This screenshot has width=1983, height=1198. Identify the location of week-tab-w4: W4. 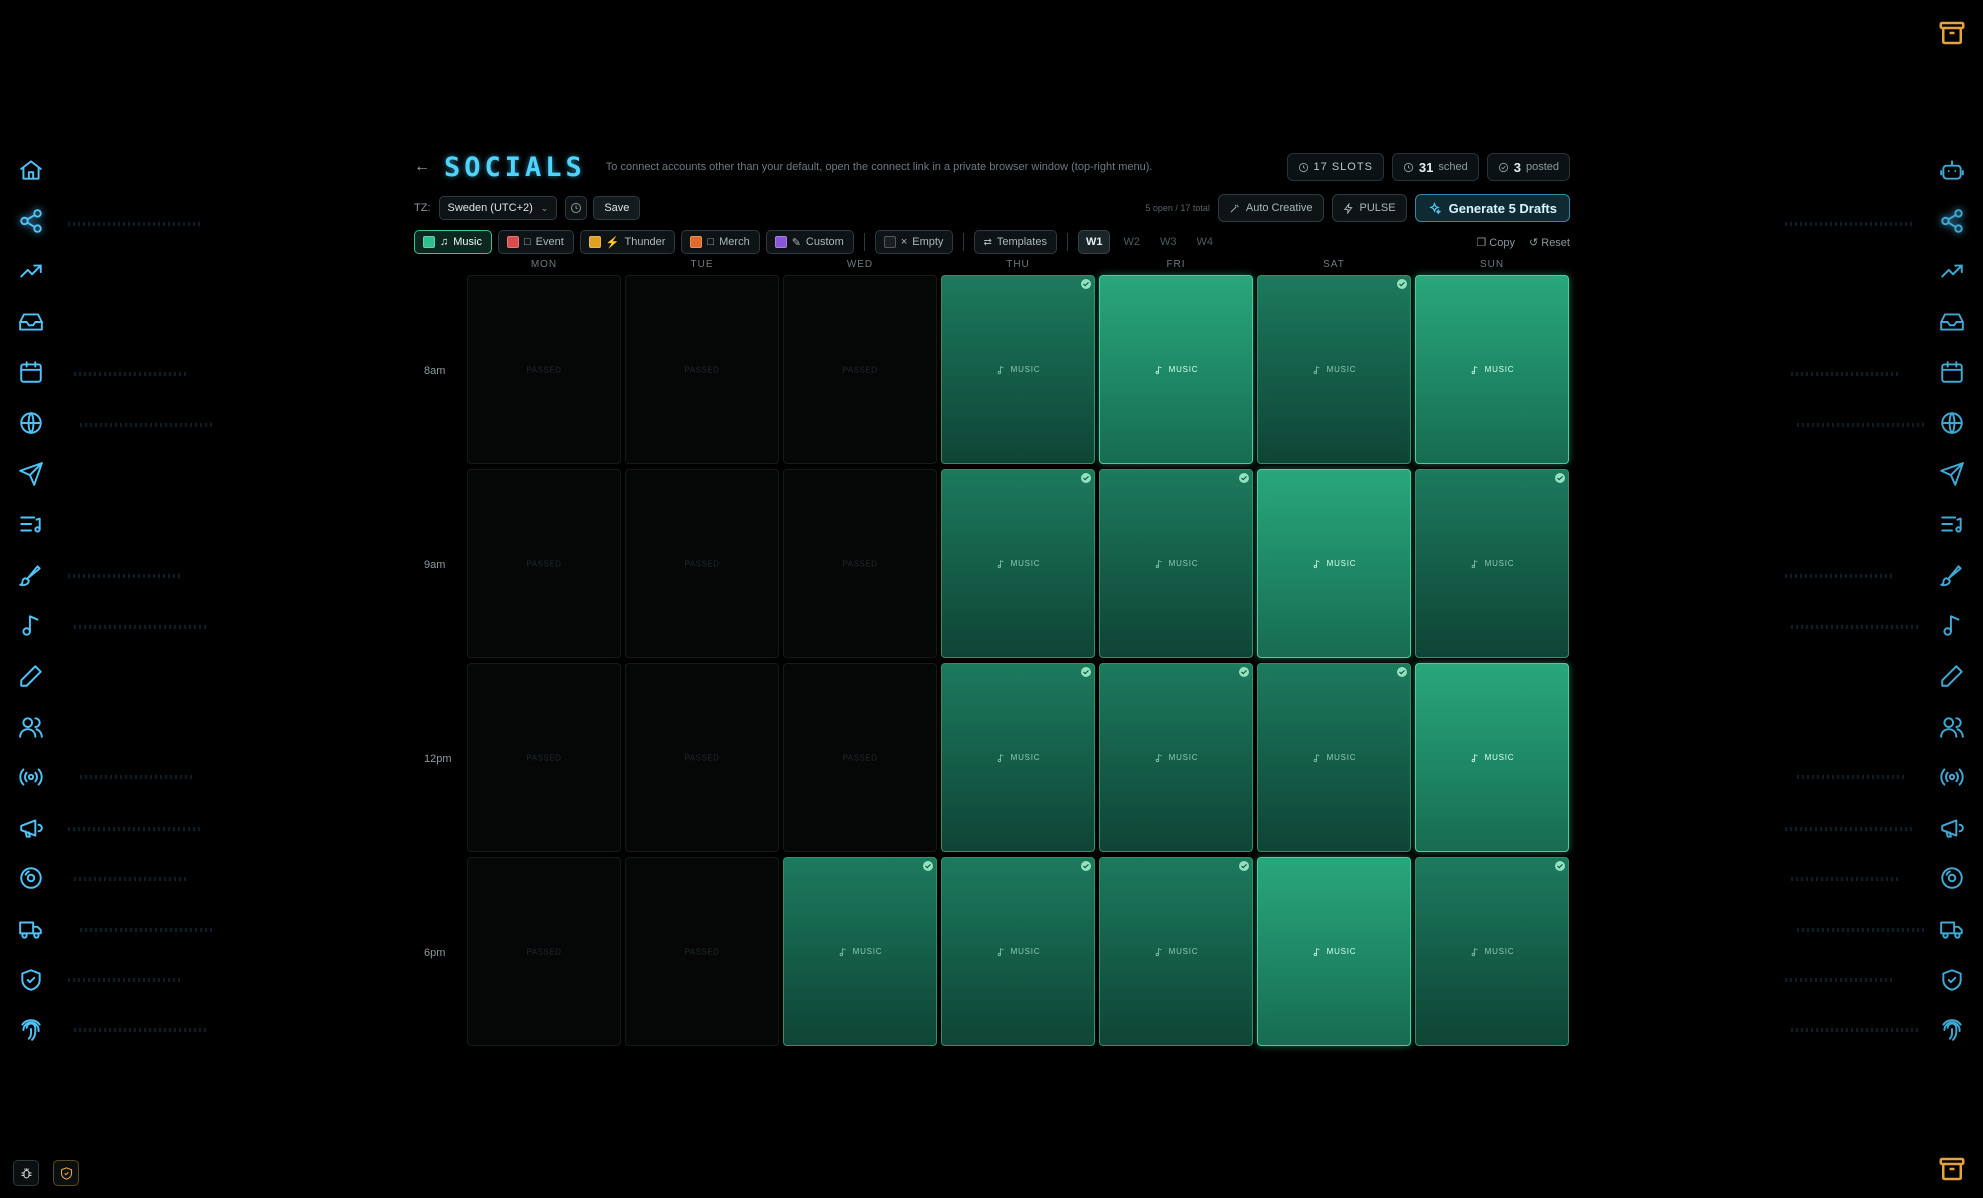
(1204, 242).